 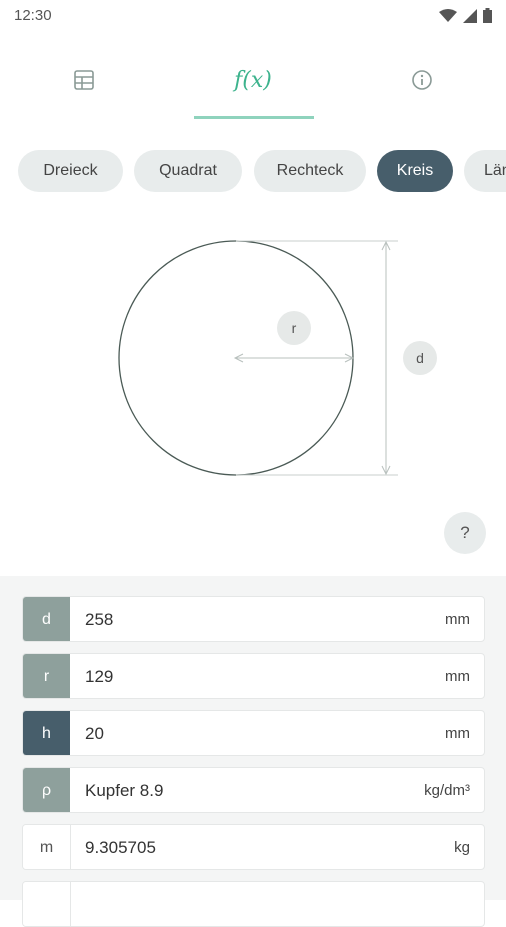 What do you see at coordinates (294, 328) in the screenshot?
I see `radius-label: r` at bounding box center [294, 328].